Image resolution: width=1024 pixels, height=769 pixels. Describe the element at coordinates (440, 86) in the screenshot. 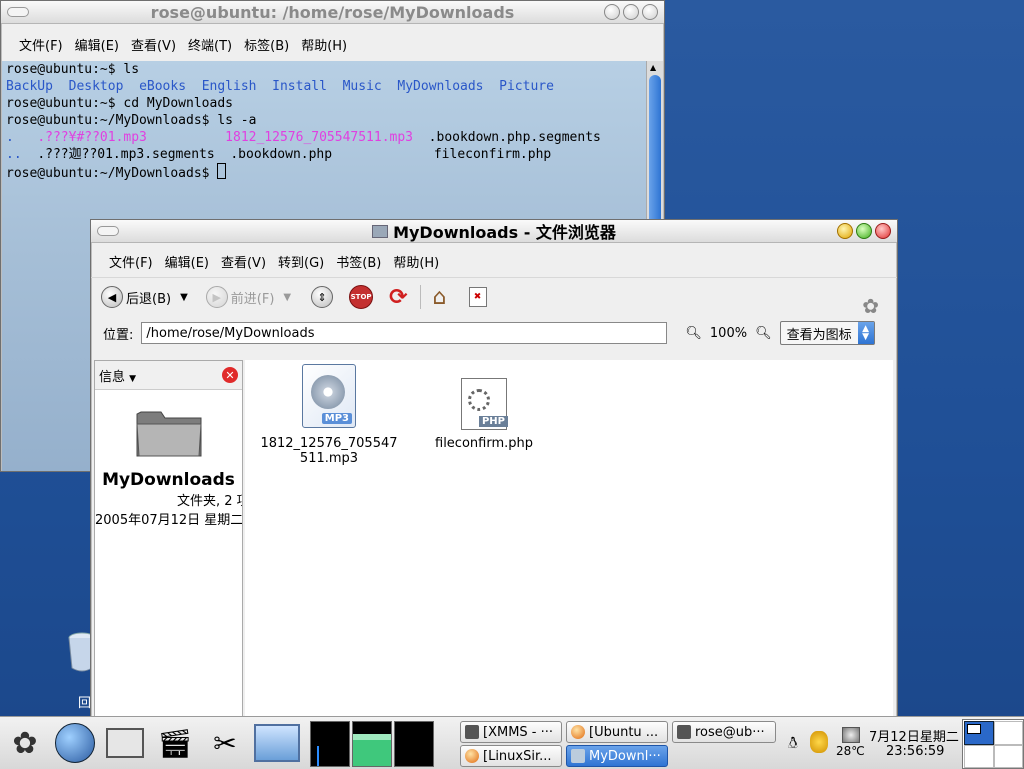

I see `dir-entry: MyDownloads` at that location.